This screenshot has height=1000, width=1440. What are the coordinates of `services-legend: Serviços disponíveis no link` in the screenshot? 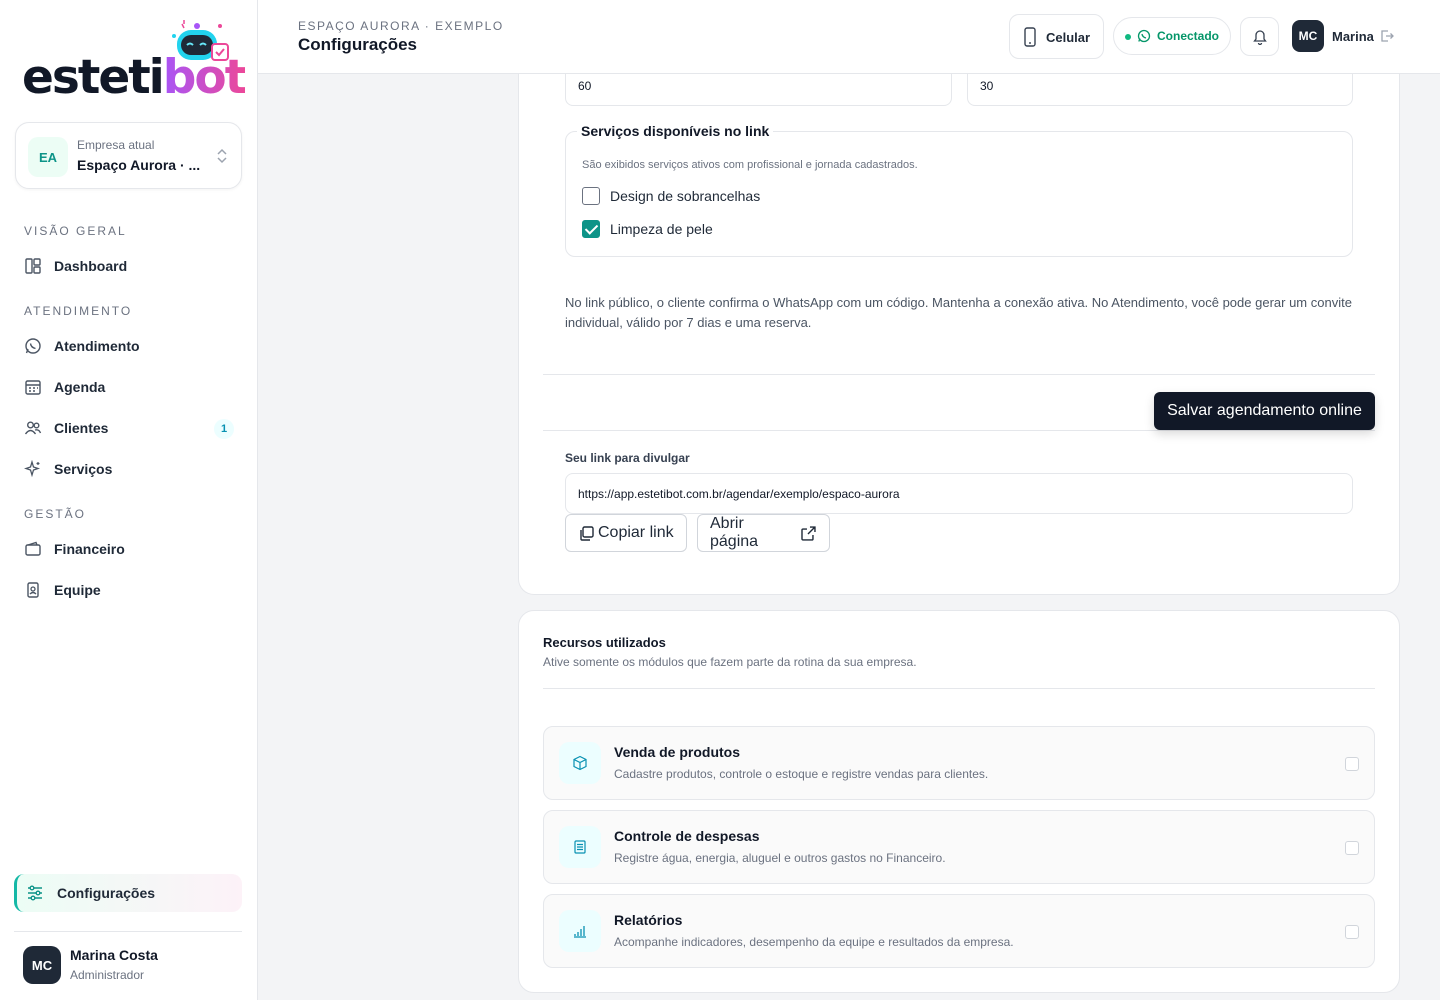 It's located at (675, 131).